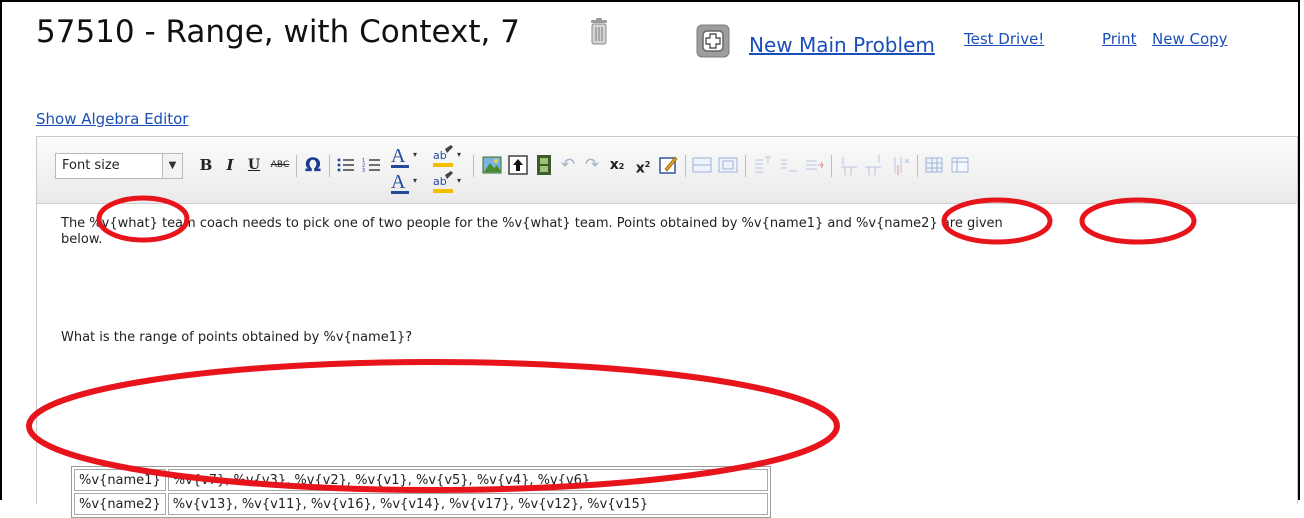  What do you see at coordinates (1190, 39) in the screenshot?
I see `new-copy-link: New Copy` at bounding box center [1190, 39].